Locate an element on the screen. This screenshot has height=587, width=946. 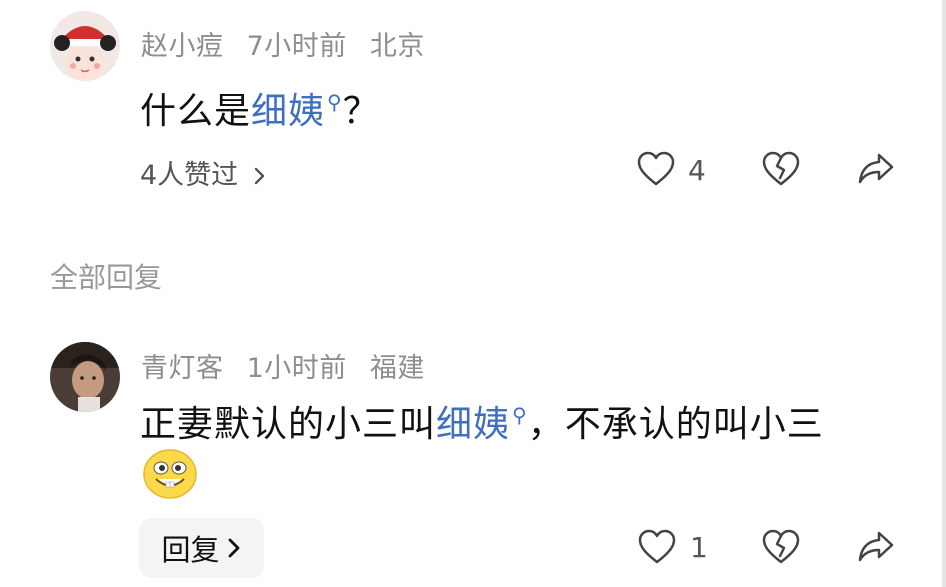
comment-meta: 赵小痘 7小时前 北京 is located at coordinates (290, 43).